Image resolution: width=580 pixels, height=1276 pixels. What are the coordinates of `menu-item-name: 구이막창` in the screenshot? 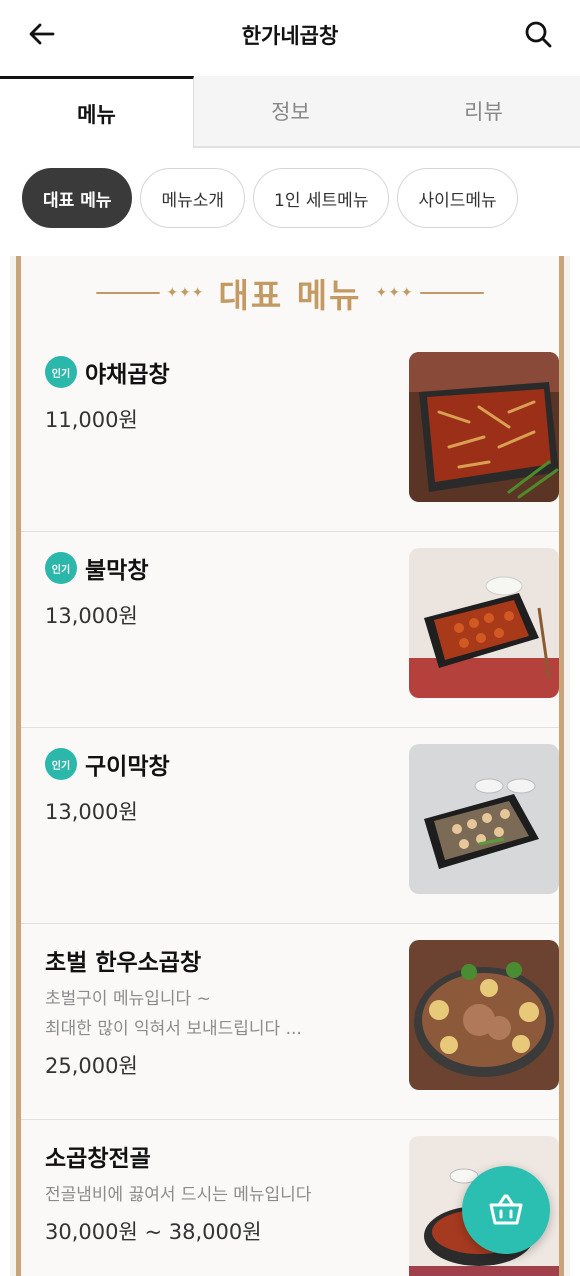 It's located at (127, 767).